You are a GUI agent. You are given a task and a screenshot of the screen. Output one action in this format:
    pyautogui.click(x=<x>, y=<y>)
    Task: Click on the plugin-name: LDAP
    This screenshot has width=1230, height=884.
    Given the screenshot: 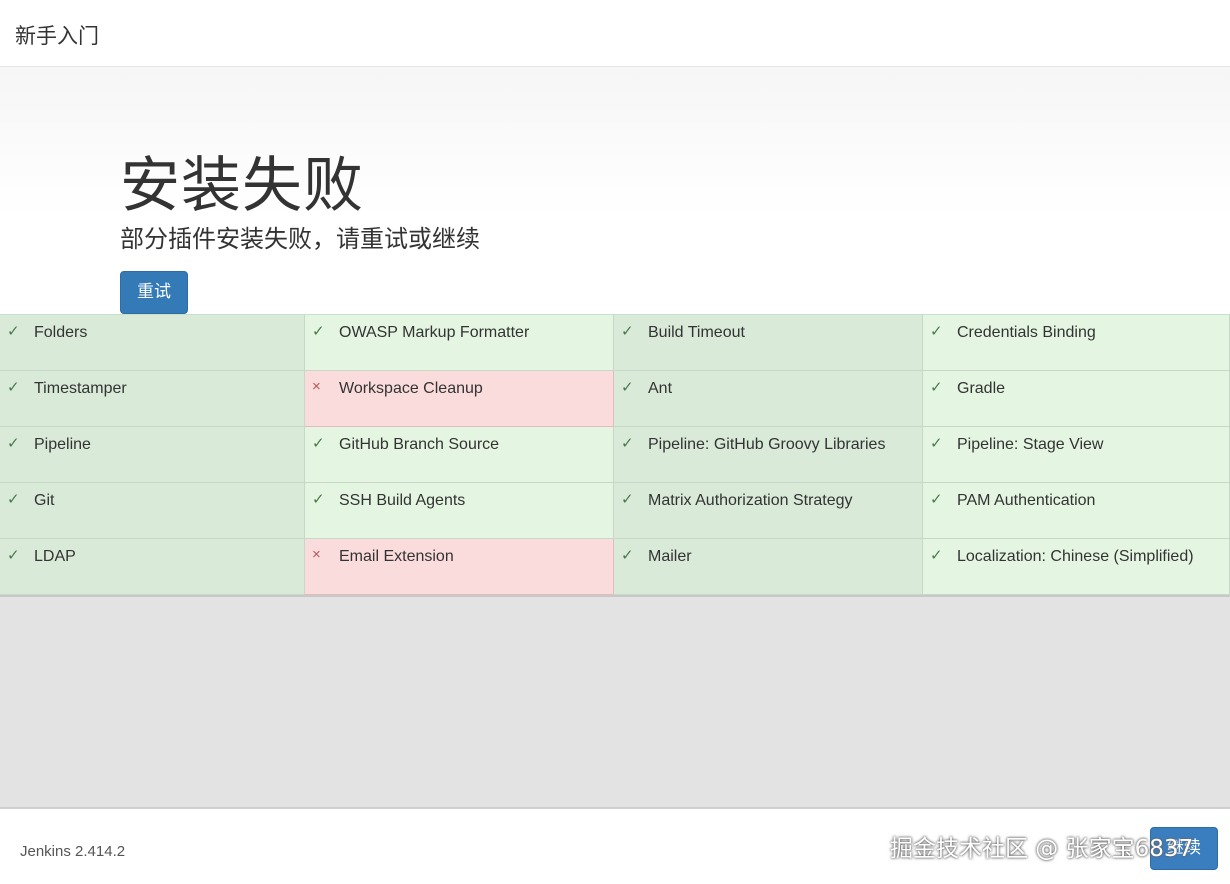 What is the action you would take?
    pyautogui.click(x=55, y=556)
    